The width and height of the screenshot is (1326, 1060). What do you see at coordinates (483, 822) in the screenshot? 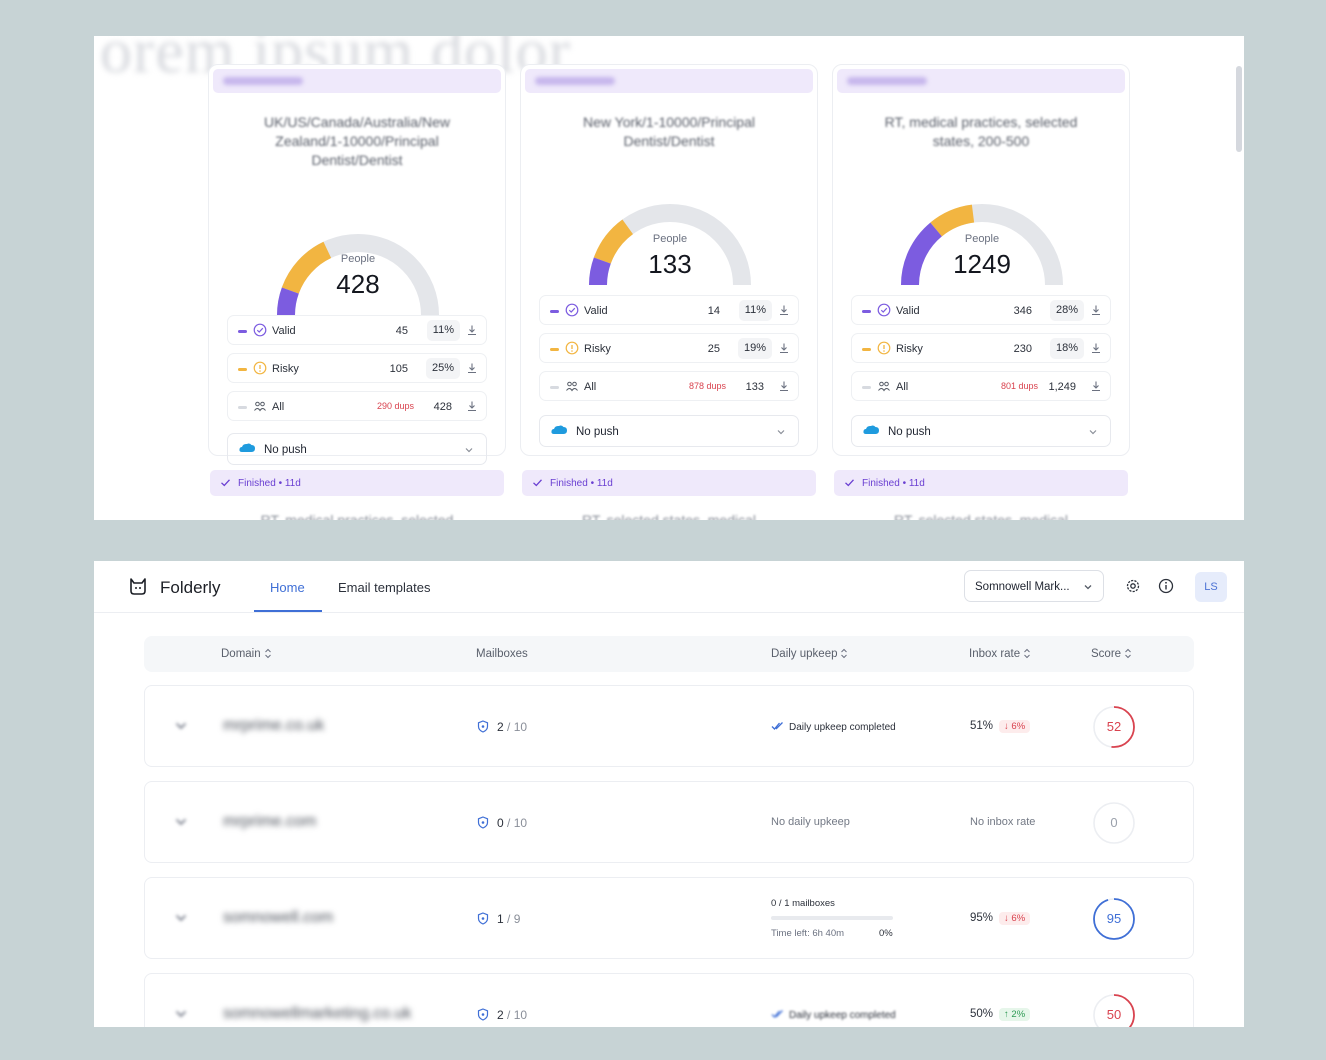
I see `shield-icon` at bounding box center [483, 822].